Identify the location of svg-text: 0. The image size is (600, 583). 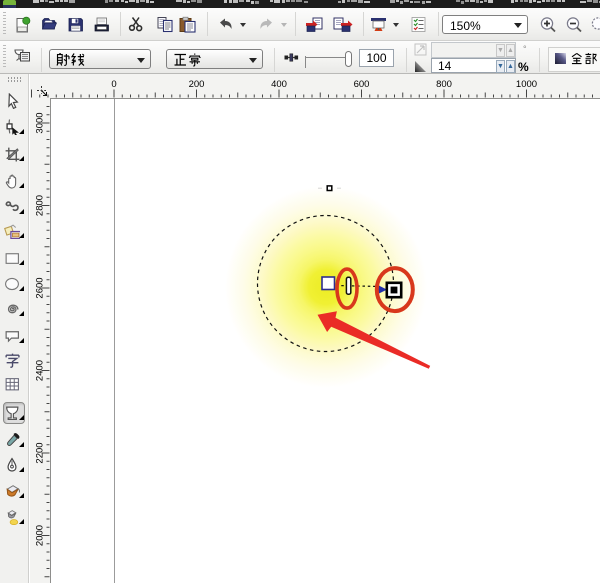
(113, 84).